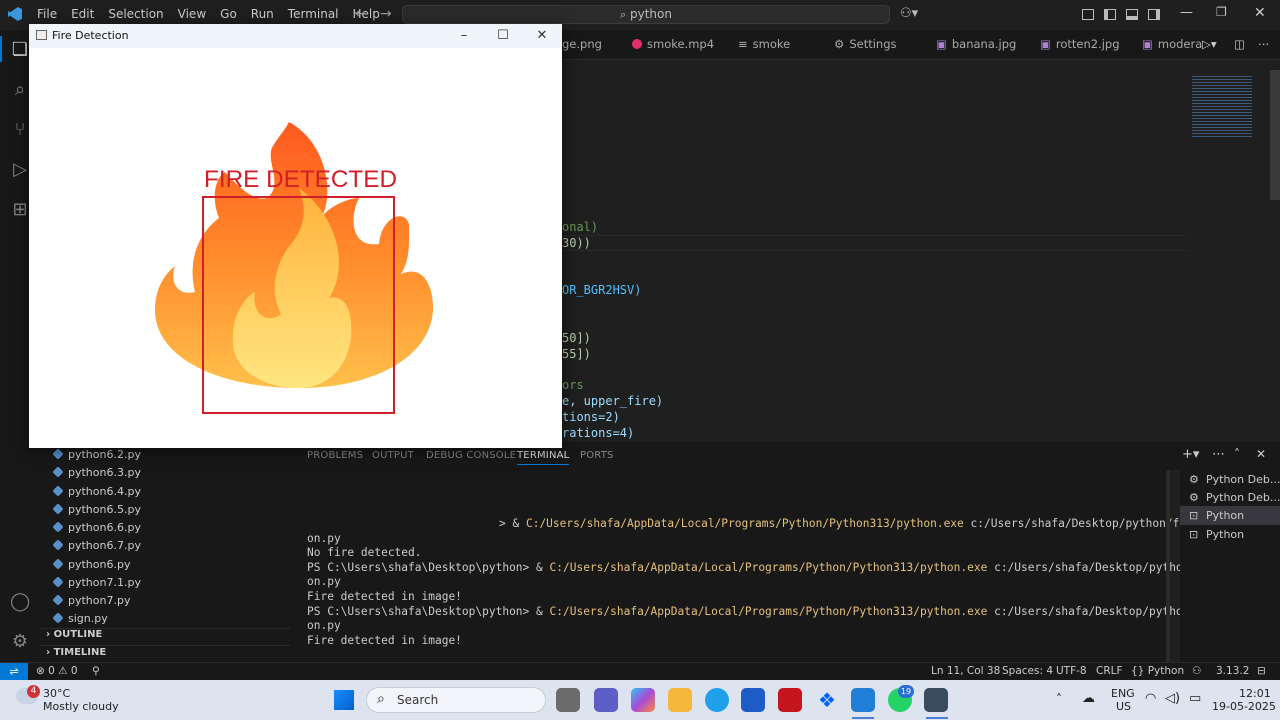 The image size is (1280, 720). I want to click on region-indicator: US, so click(1123, 706).